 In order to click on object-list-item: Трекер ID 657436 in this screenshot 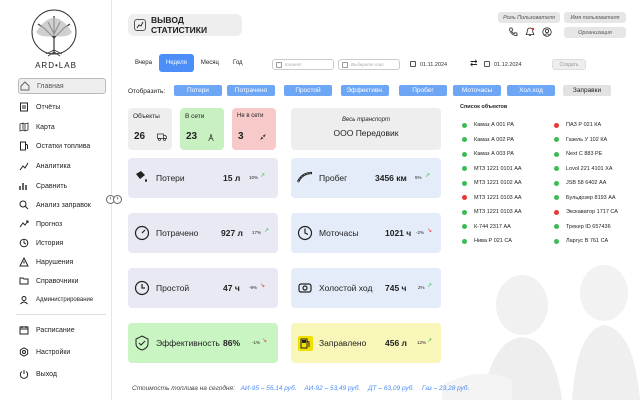, I will do `click(582, 227)`.